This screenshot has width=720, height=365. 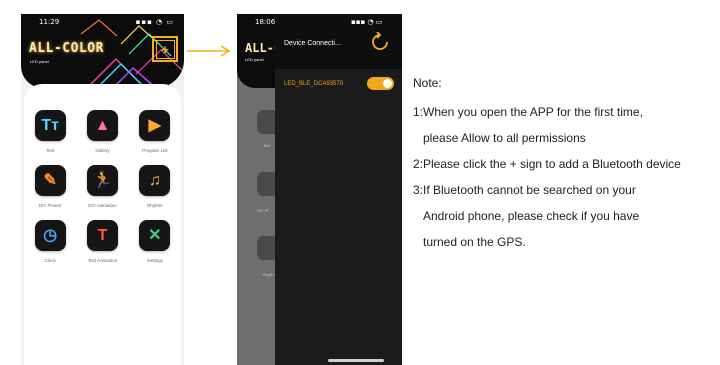 I want to click on note-title: Note:, so click(x=427, y=83).